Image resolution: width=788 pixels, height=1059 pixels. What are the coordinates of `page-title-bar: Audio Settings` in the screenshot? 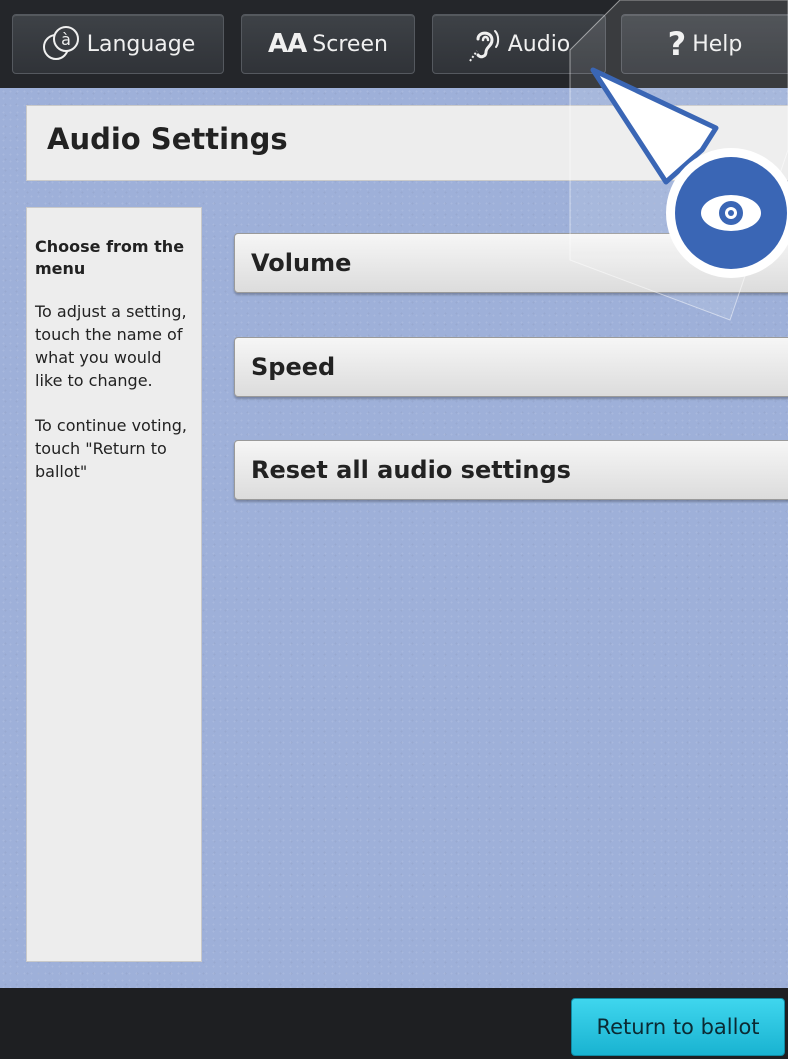 It's located at (407, 143).